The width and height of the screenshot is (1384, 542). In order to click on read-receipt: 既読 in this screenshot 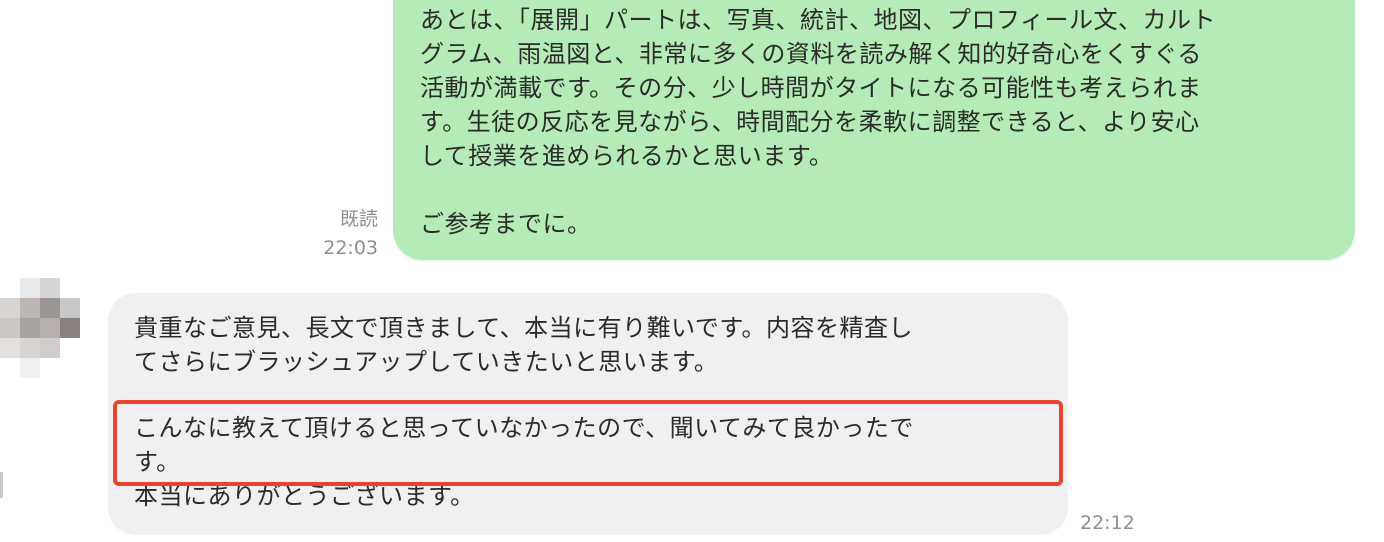, I will do `click(358, 219)`.